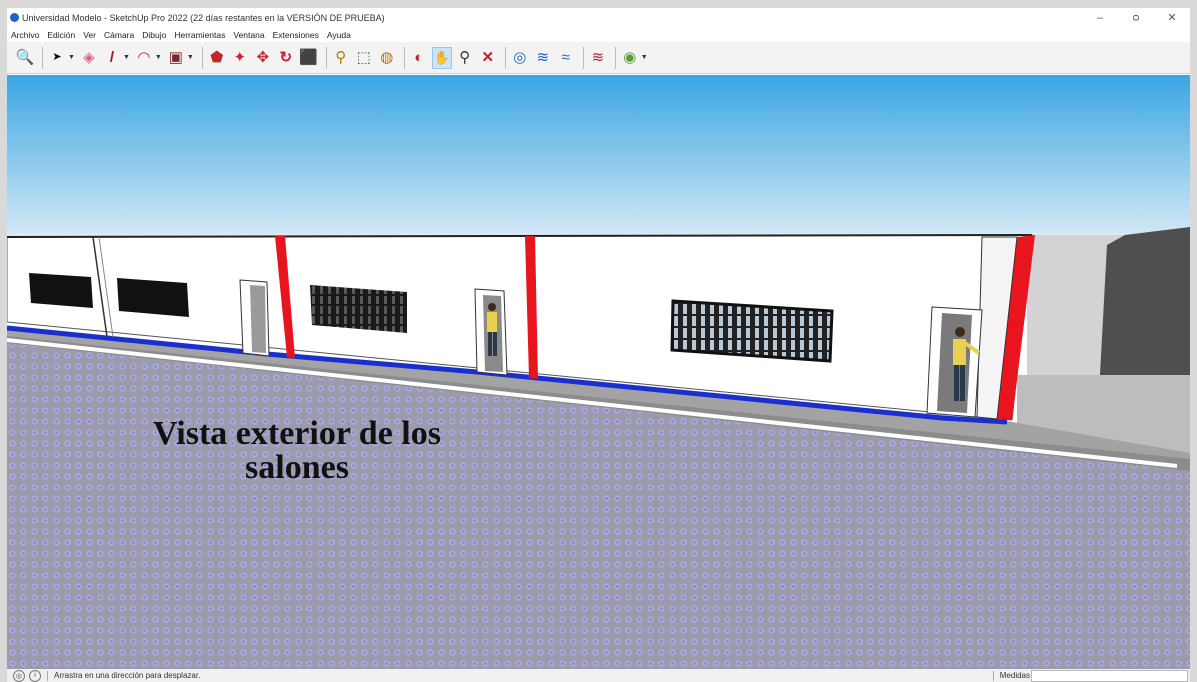  Describe the element at coordinates (341, 58) in the screenshot. I see `tape-measure-icon: ⚲` at that location.